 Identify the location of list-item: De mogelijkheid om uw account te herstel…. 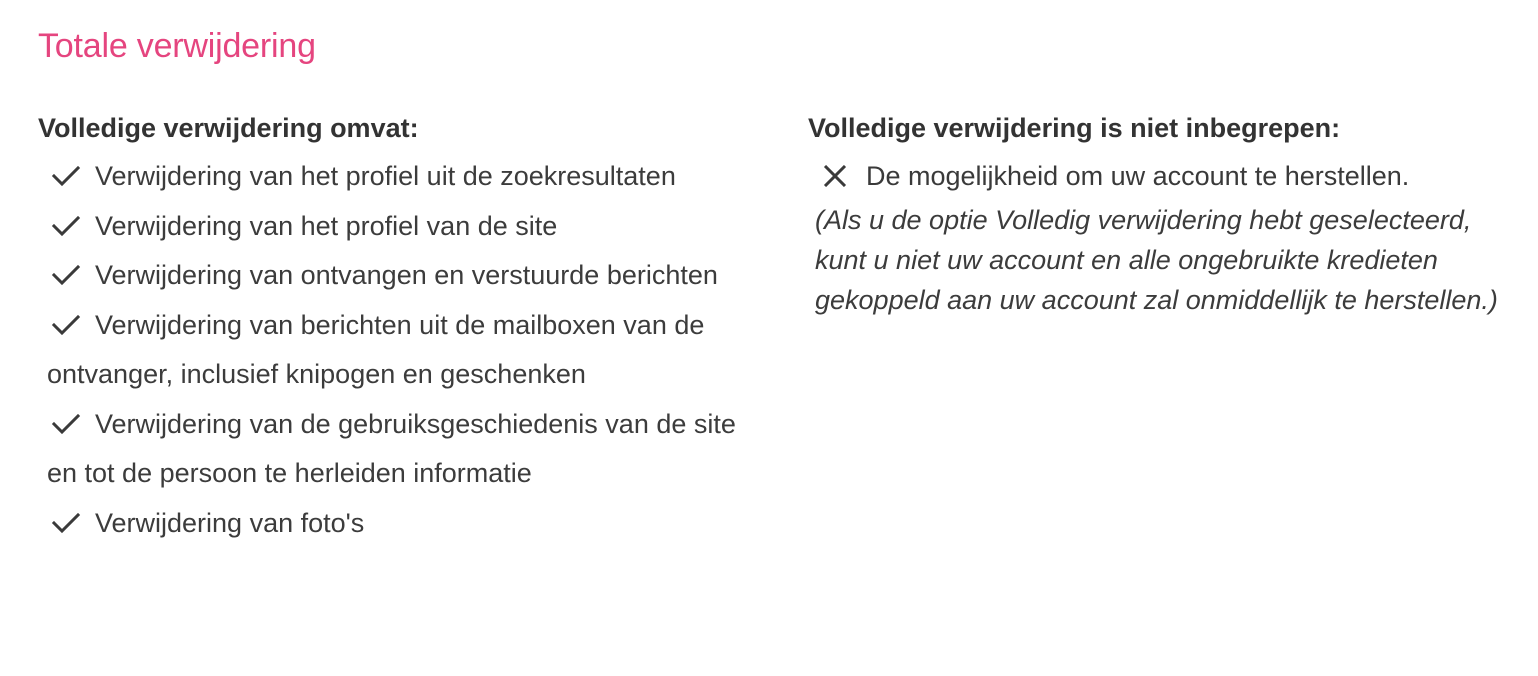
(1158, 176).